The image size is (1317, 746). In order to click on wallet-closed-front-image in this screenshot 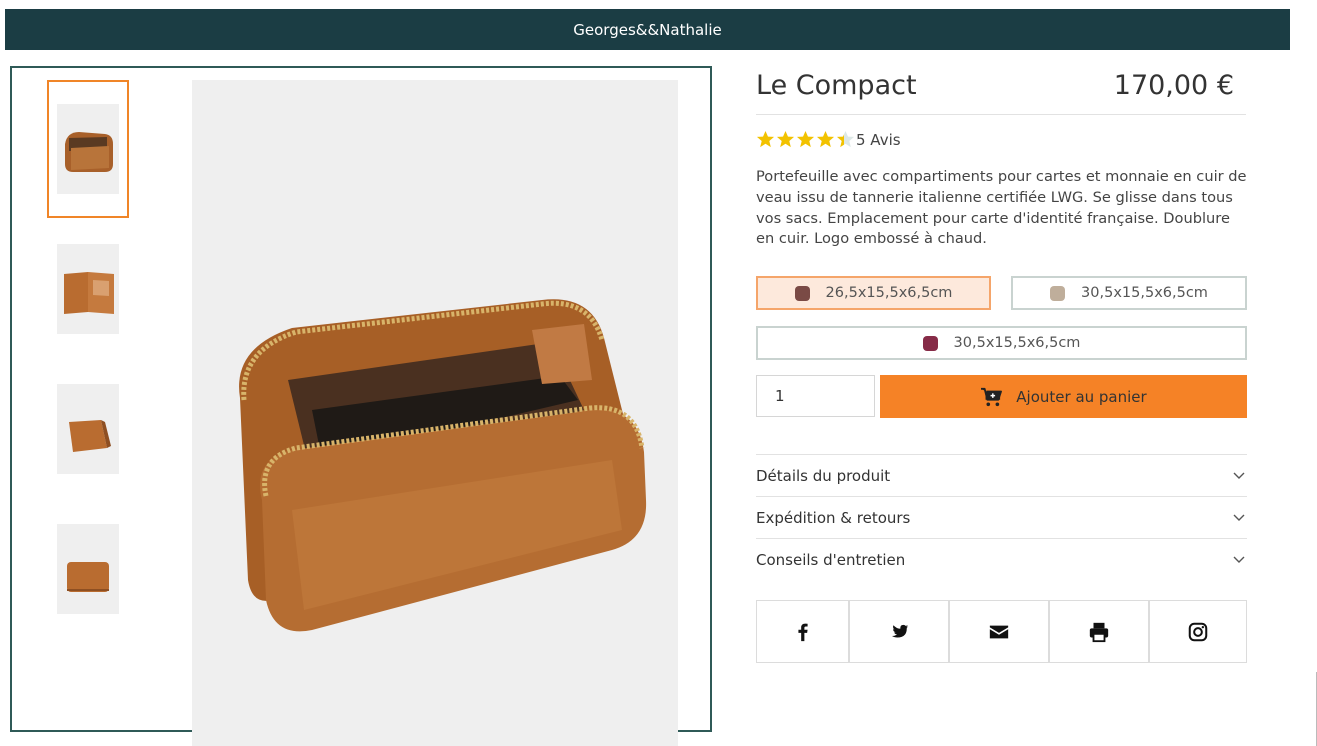, I will do `click(88, 569)`.